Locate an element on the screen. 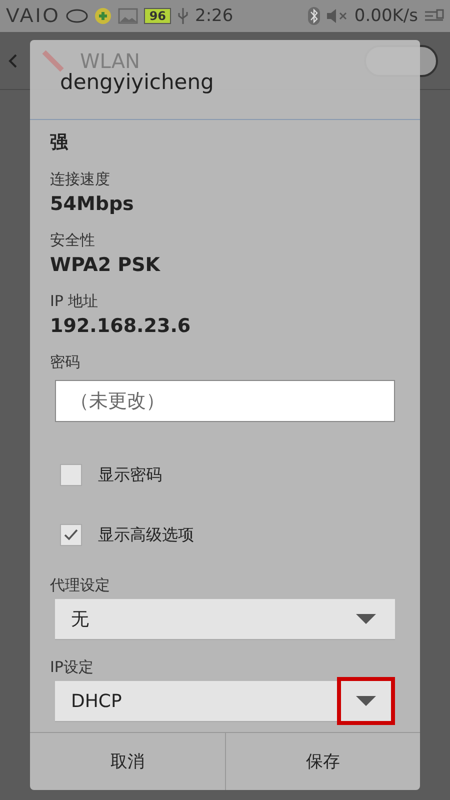 This screenshot has height=800, width=450. network-speed: 0.00K/s is located at coordinates (386, 16).